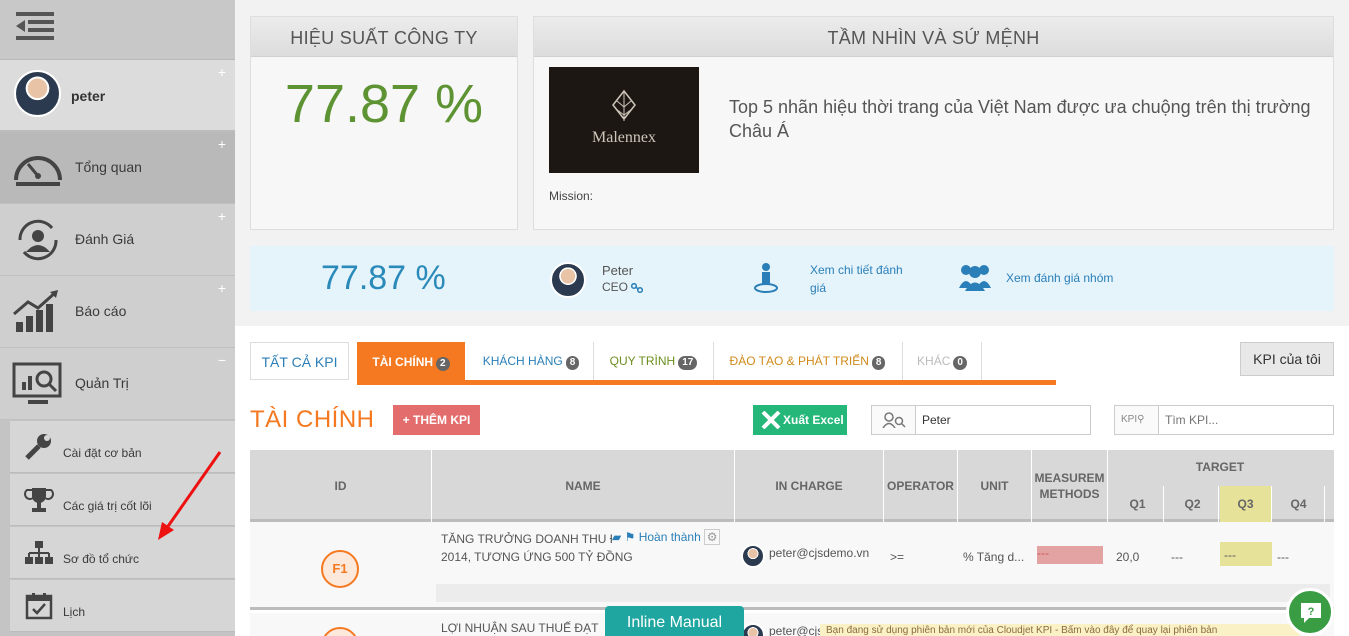  Describe the element at coordinates (190, 495) in the screenshot. I see `red-arrow-annotation` at that location.